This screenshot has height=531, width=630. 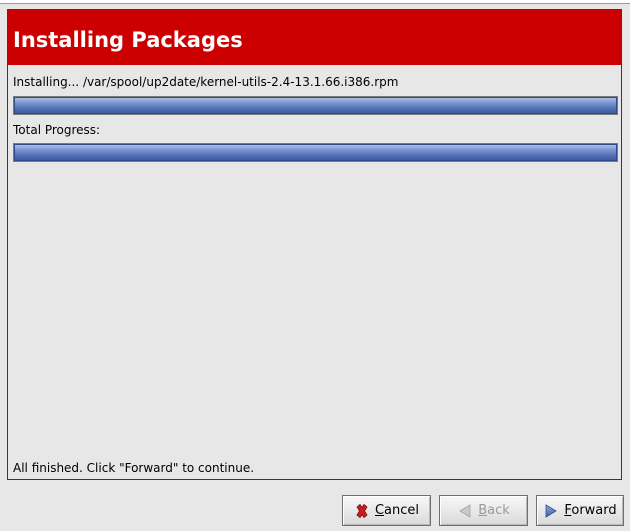 I want to click on forward-button: Forward, so click(x=580, y=510).